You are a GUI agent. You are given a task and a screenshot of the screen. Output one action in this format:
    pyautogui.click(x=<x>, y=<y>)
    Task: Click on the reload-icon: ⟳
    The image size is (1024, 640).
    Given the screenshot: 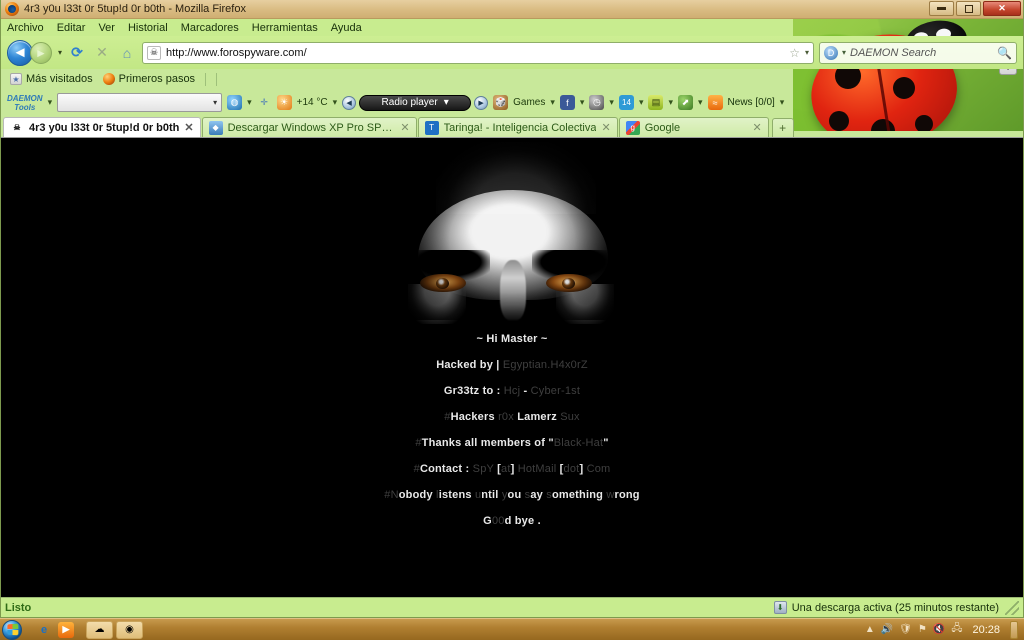 What is the action you would take?
    pyautogui.click(x=77, y=53)
    